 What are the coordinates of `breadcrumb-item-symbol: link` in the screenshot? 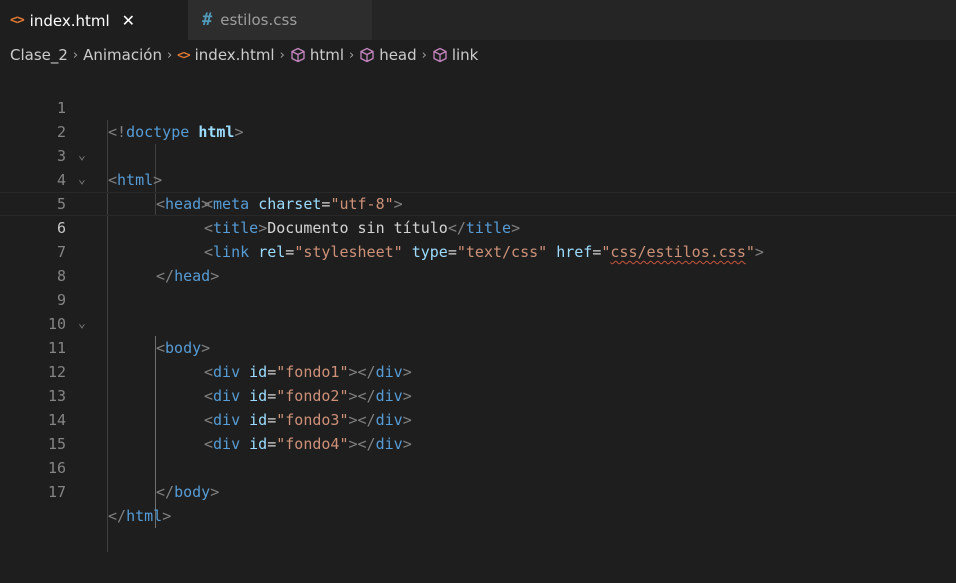 It's located at (465, 55).